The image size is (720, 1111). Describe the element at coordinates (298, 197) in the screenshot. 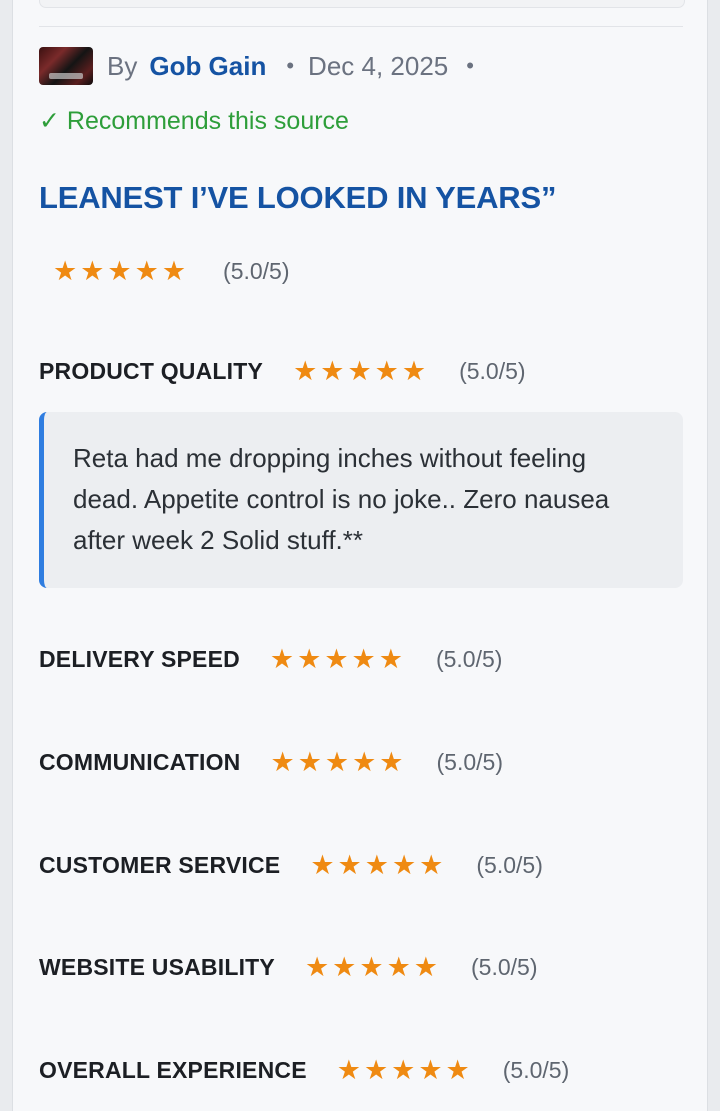

I see `review-headline: LEANEST I’VE LOOKED IN YEARS”` at that location.